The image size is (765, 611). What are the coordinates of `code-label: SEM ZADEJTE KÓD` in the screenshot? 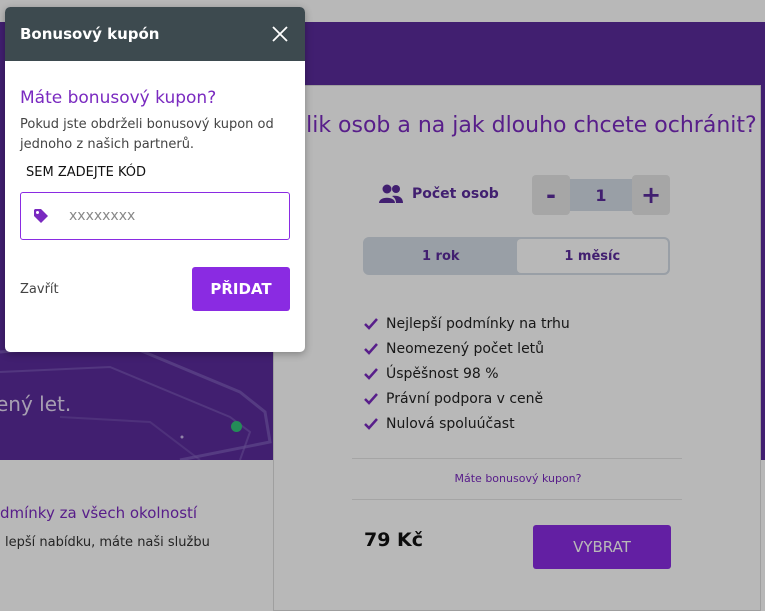 It's located at (86, 172).